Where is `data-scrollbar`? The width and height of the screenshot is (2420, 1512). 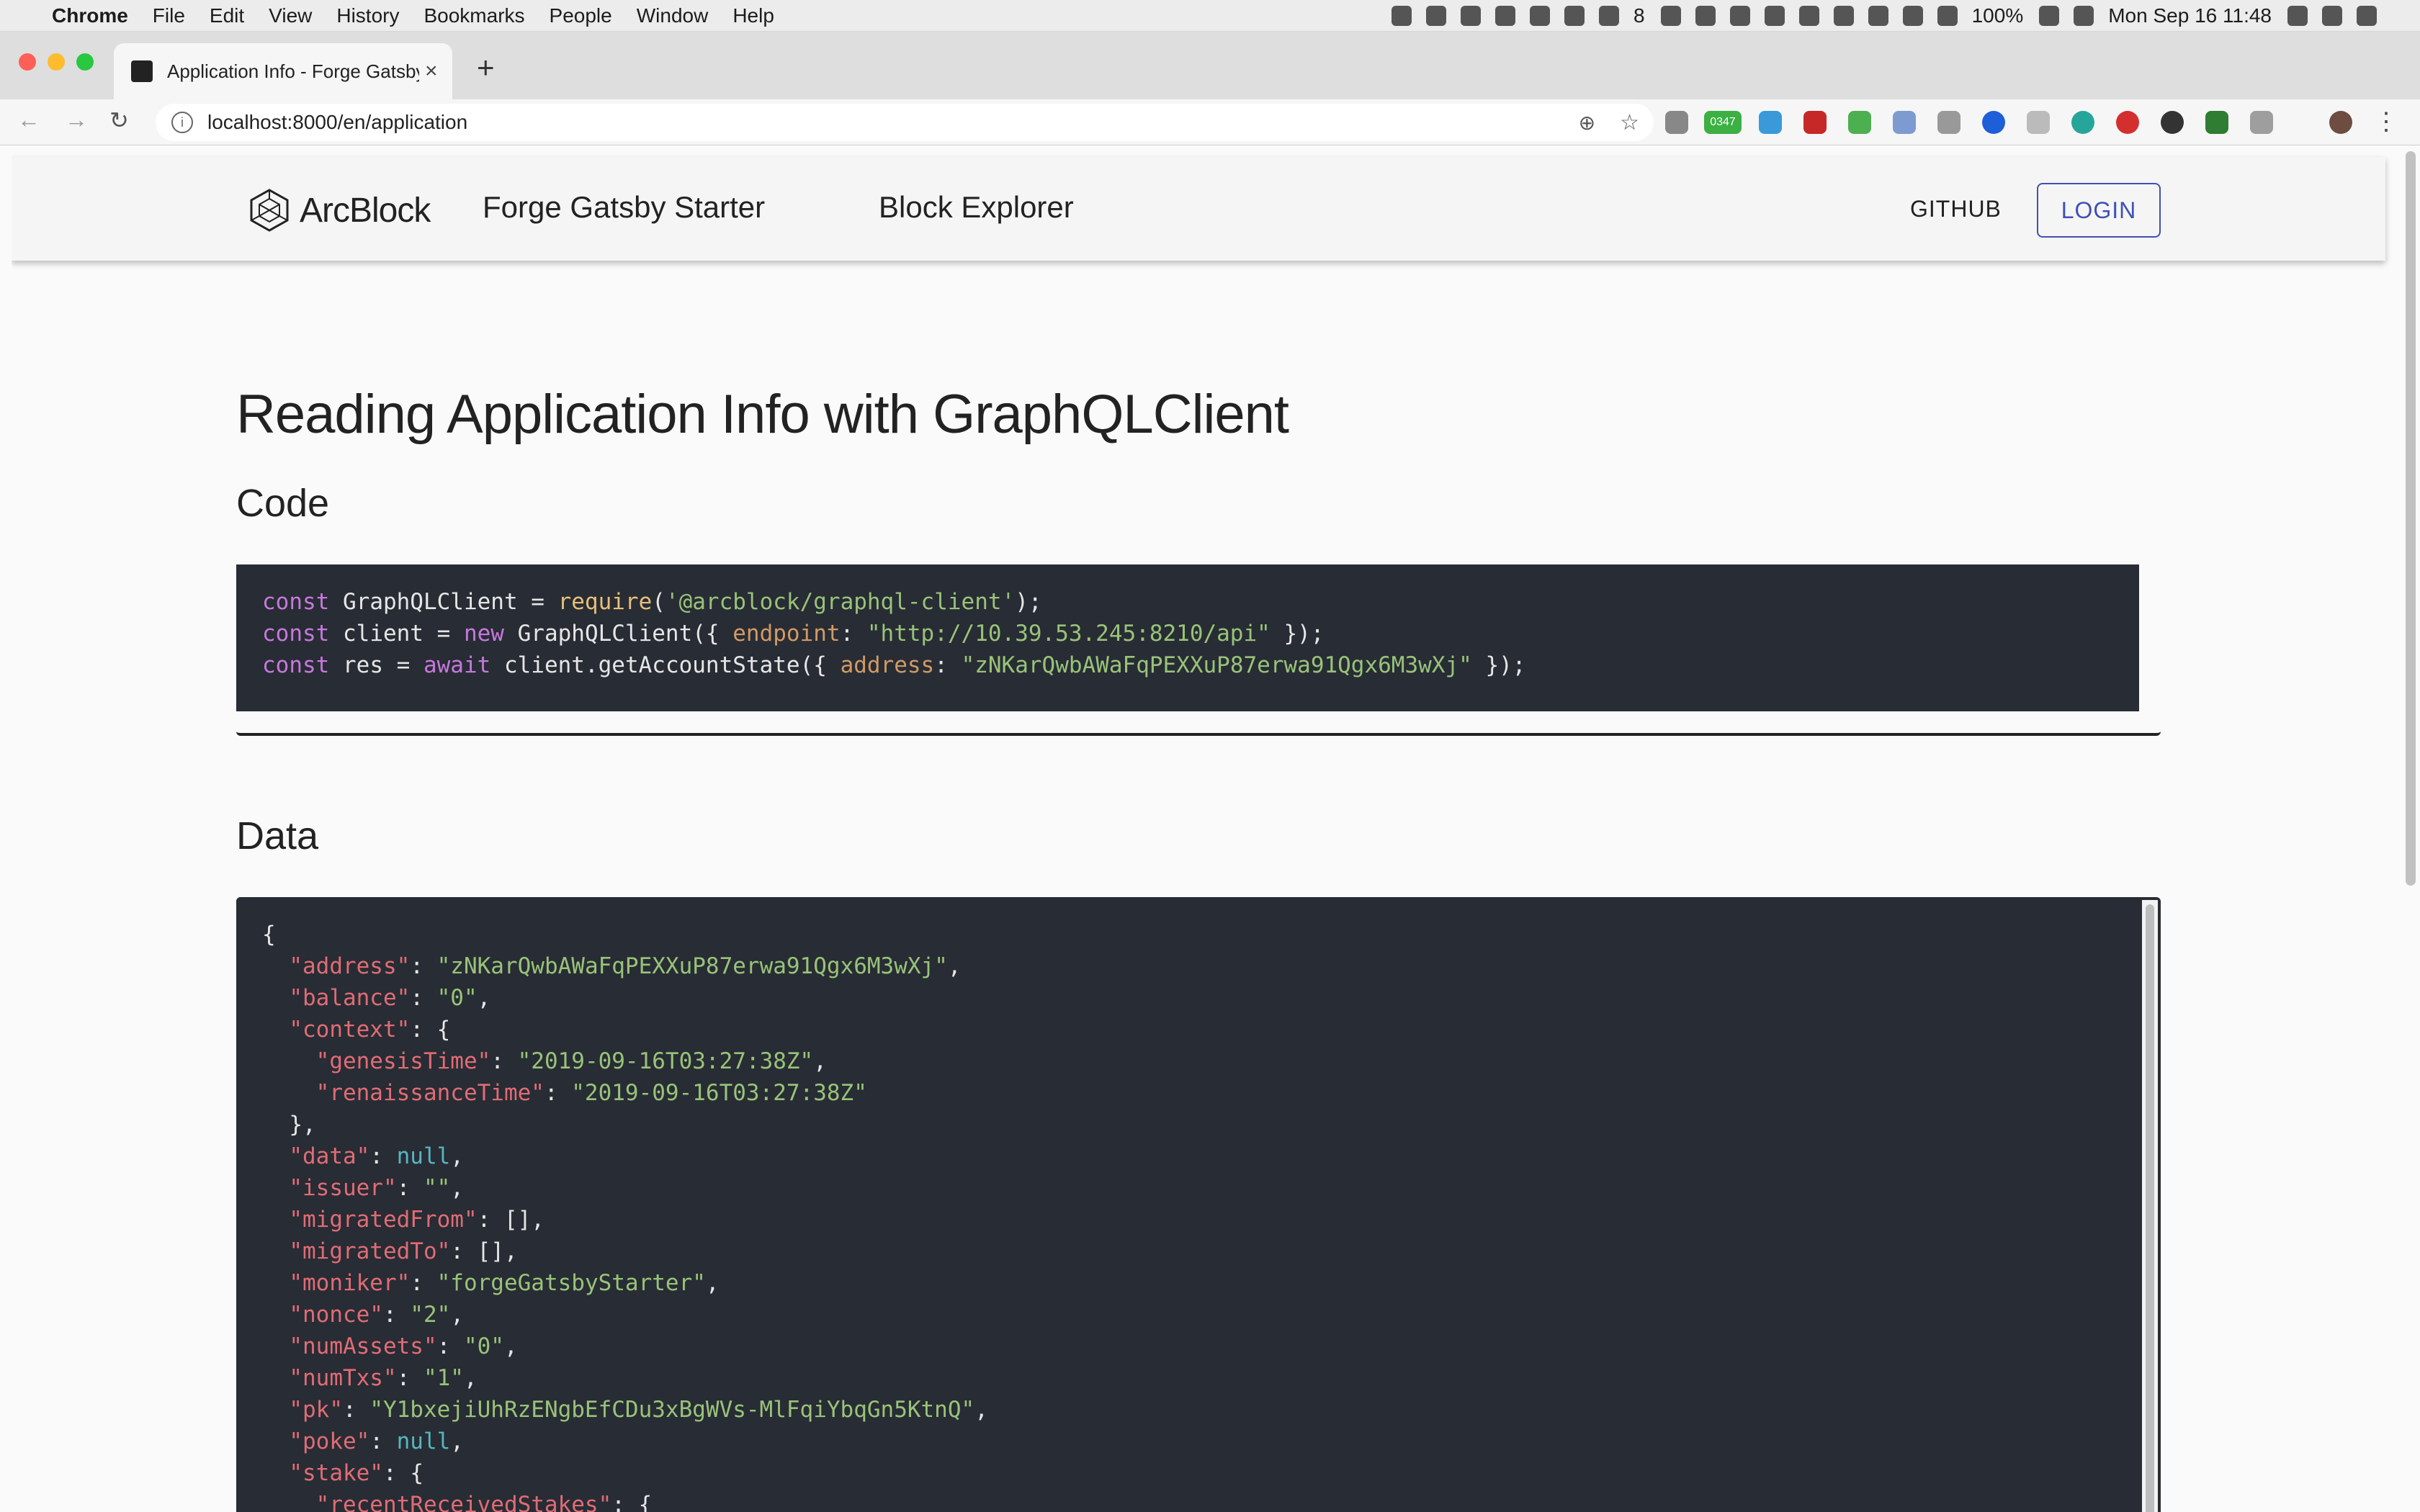
data-scrollbar is located at coordinates (2150, 1206).